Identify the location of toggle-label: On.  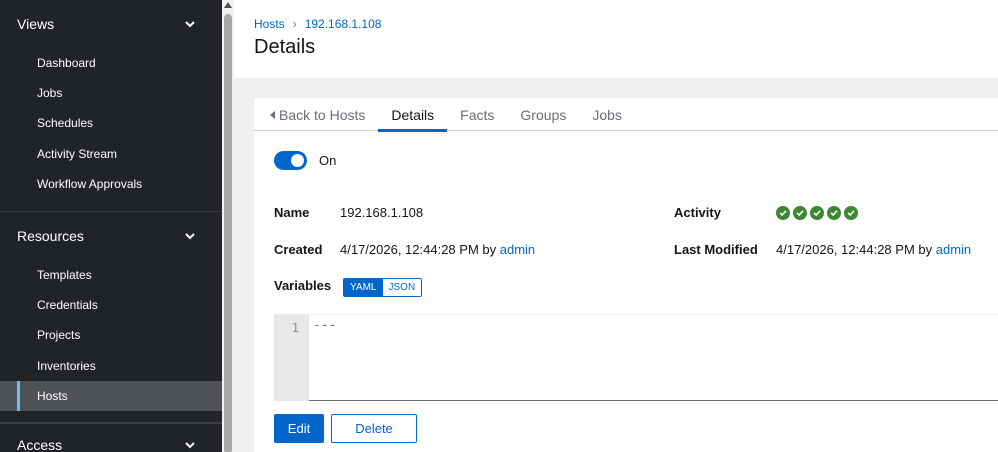
(328, 160).